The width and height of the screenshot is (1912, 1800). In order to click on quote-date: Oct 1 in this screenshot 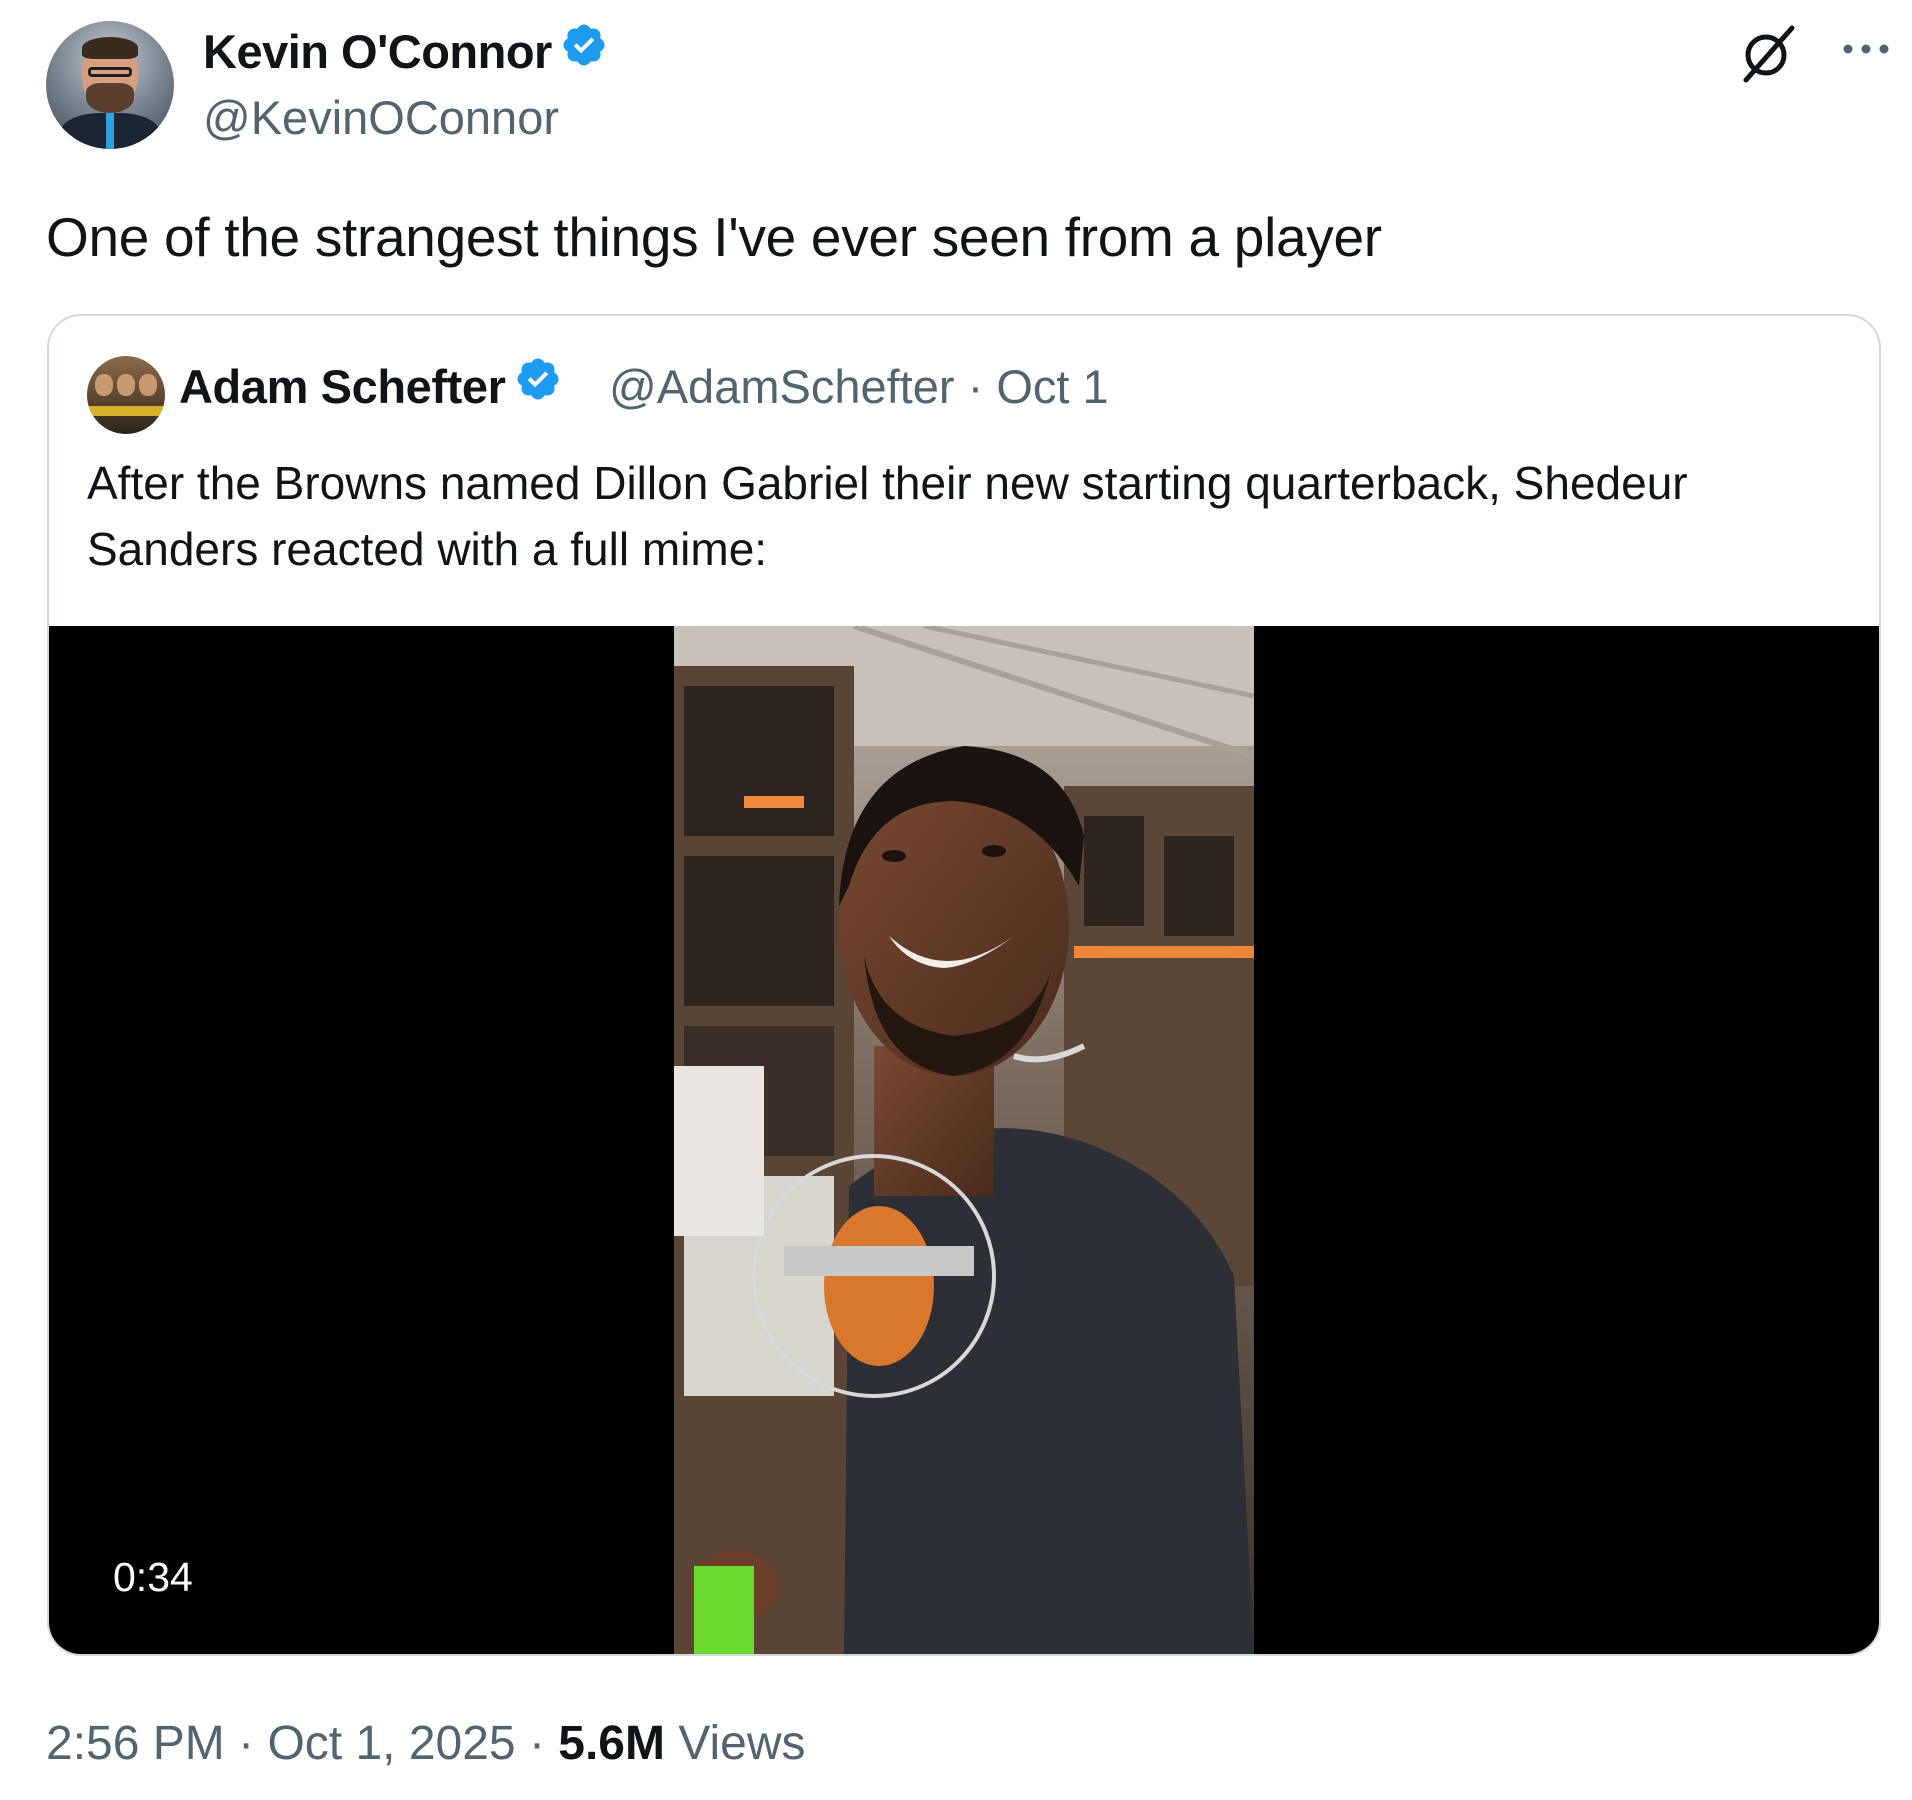, I will do `click(1052, 386)`.